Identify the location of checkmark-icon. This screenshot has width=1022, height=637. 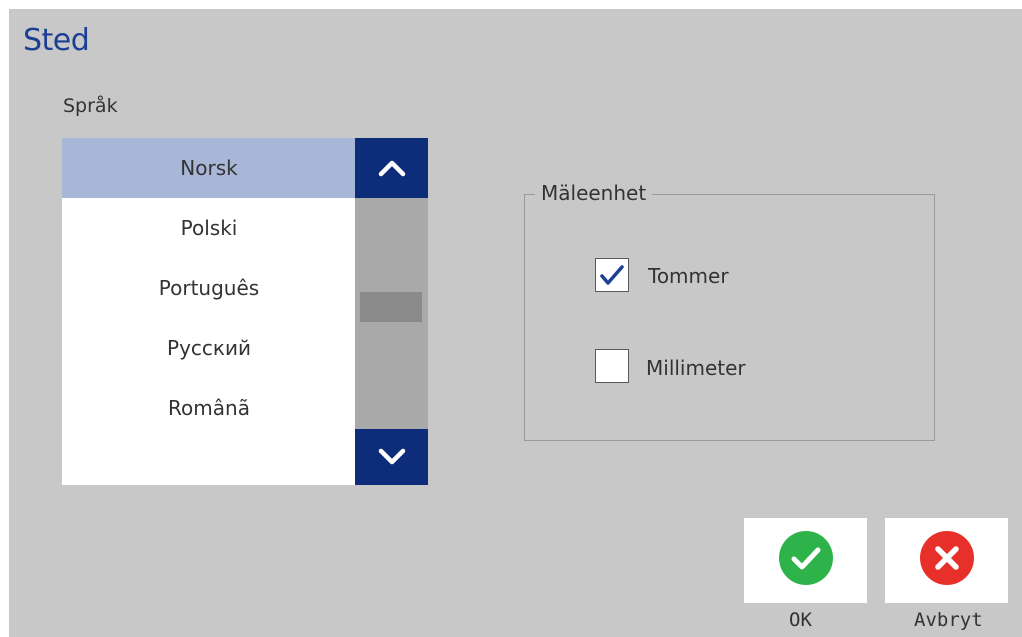
(612, 275).